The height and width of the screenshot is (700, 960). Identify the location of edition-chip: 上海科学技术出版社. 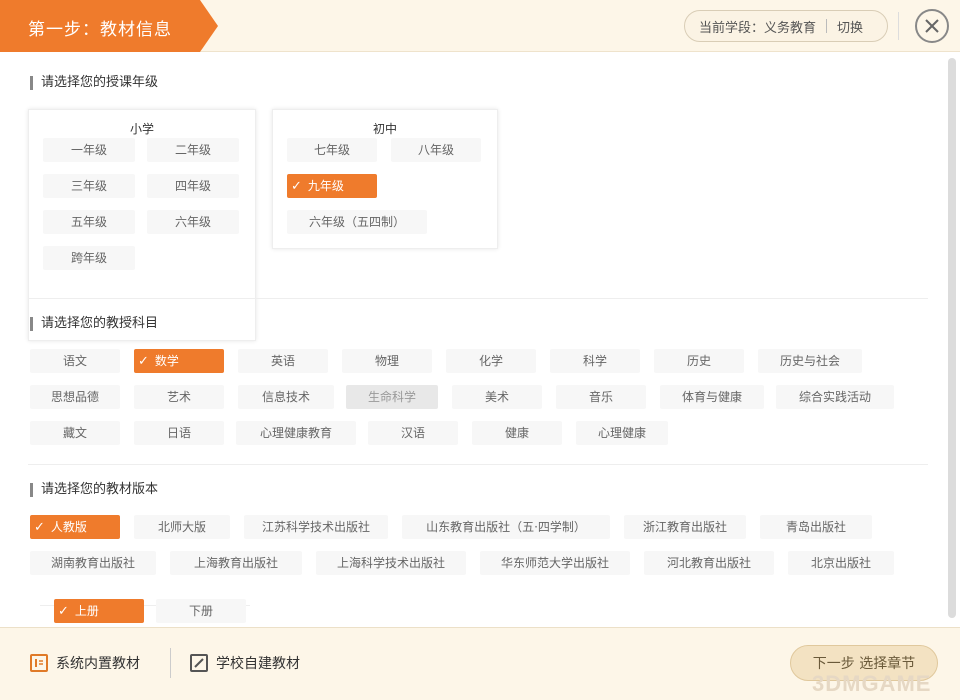
(391, 563).